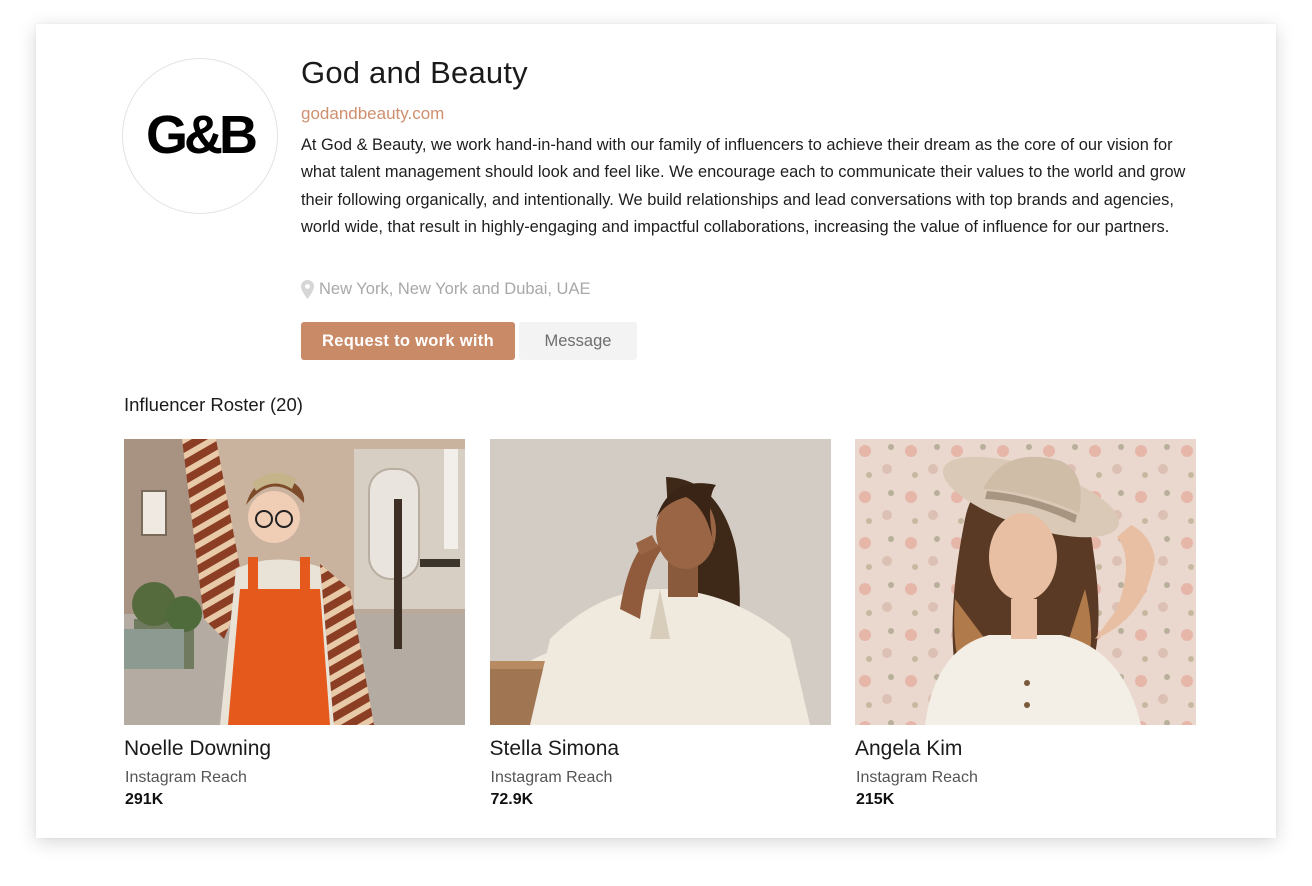 This screenshot has height=886, width=1312. I want to click on agency-location-text: New York, New York and Dubai, UAE, so click(455, 289).